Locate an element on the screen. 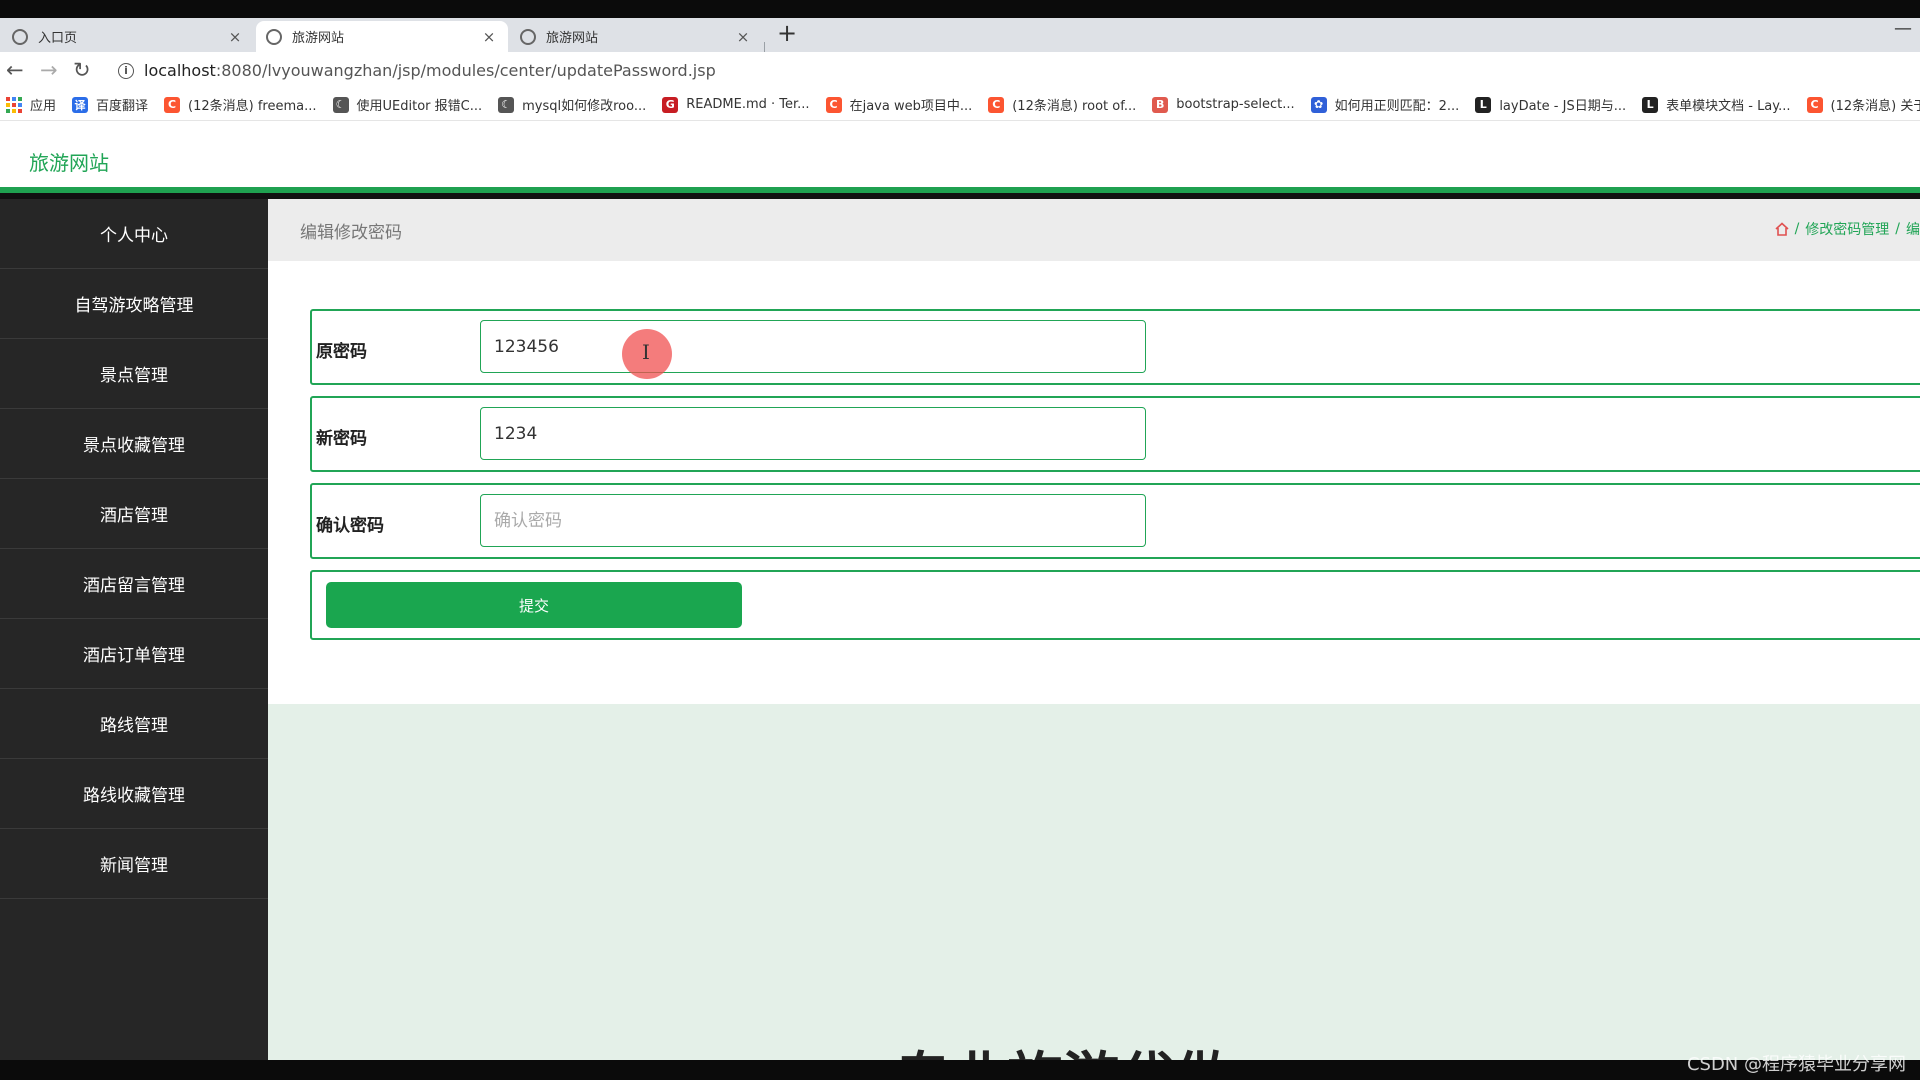 The height and width of the screenshot is (1080, 1920). sidebar-item: 景点管理 is located at coordinates (134, 374).